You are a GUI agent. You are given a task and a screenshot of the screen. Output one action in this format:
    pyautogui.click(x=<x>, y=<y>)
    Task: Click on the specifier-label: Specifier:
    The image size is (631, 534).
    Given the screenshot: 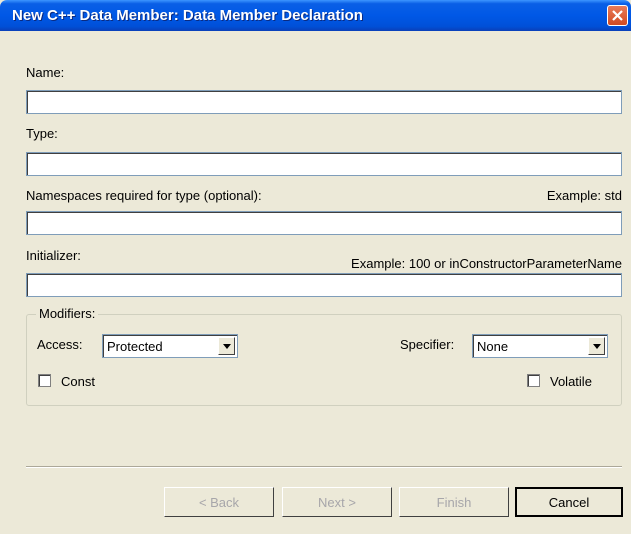 What is the action you would take?
    pyautogui.click(x=427, y=344)
    